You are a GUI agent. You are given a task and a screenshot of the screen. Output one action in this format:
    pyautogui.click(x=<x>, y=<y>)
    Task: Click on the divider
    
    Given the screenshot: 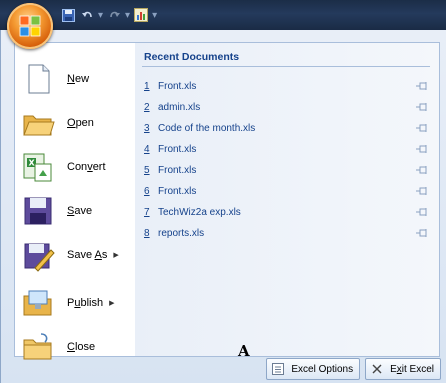 What is the action you would take?
    pyautogui.click(x=286, y=66)
    